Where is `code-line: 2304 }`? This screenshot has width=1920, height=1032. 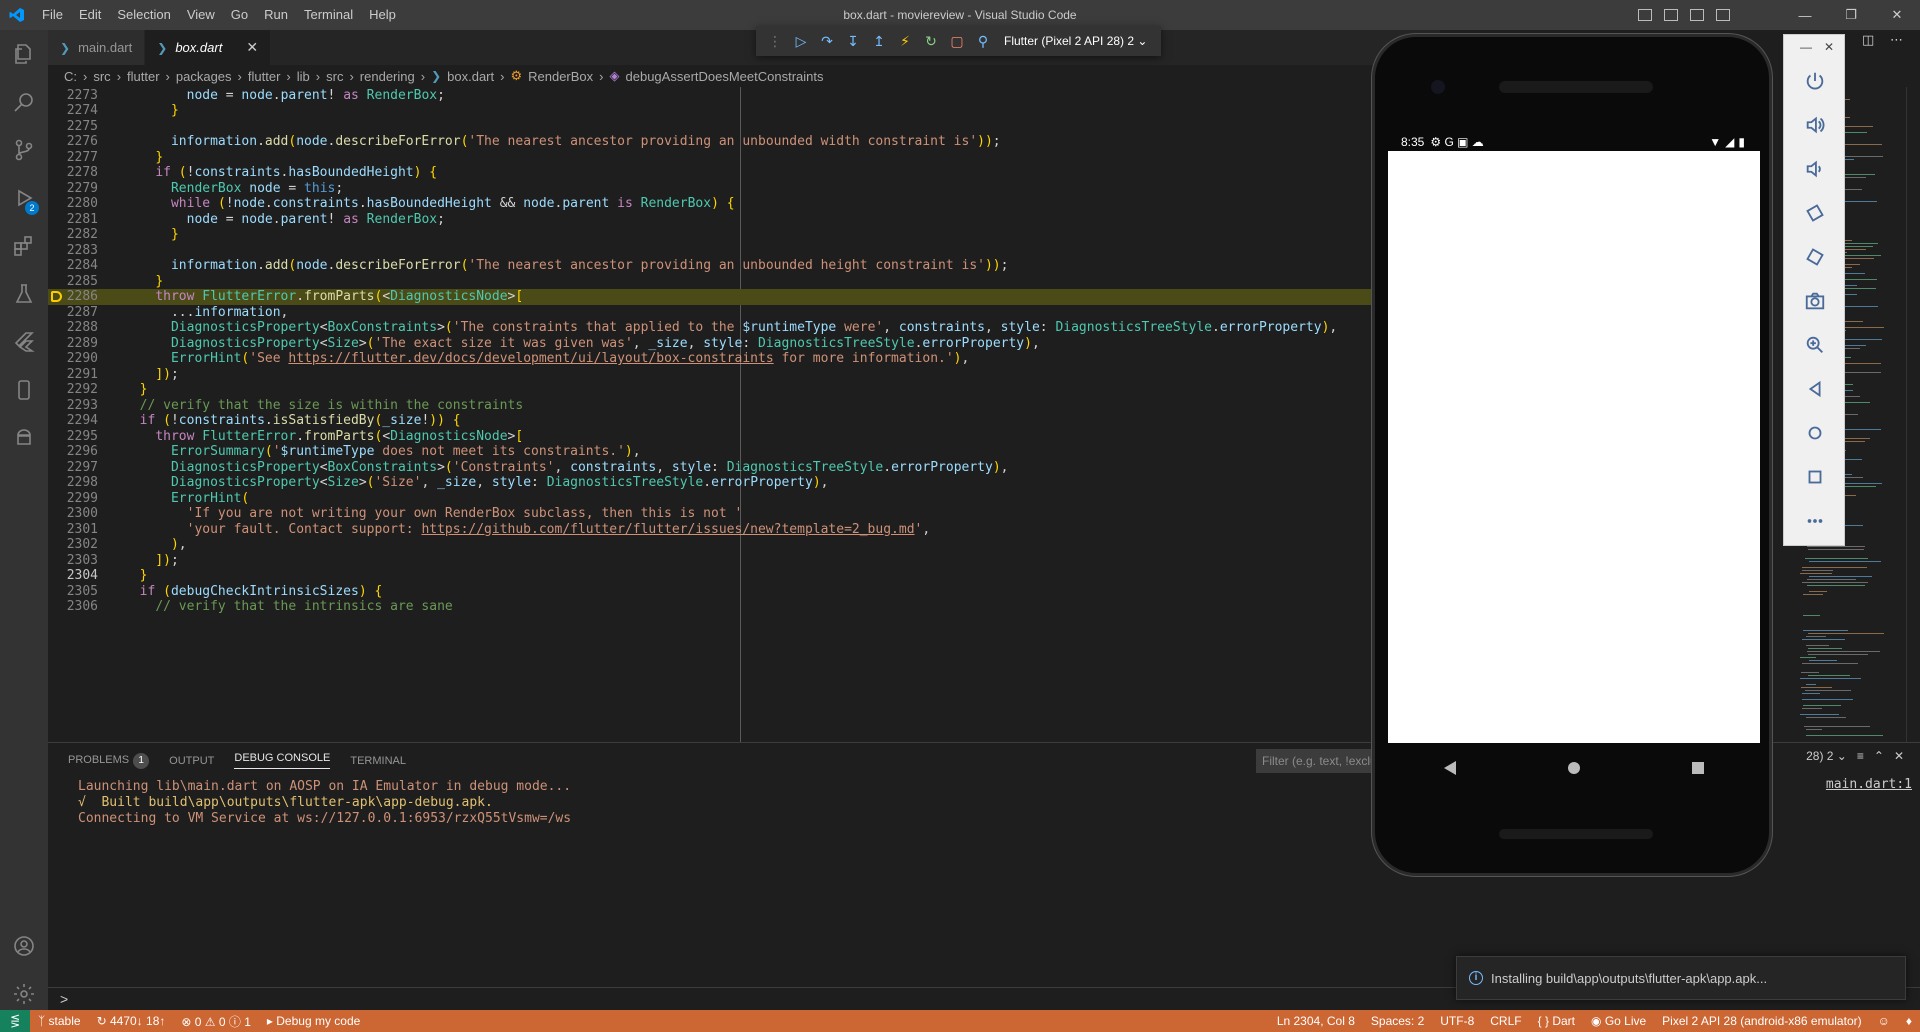
code-line: 2304 } is located at coordinates (724, 576).